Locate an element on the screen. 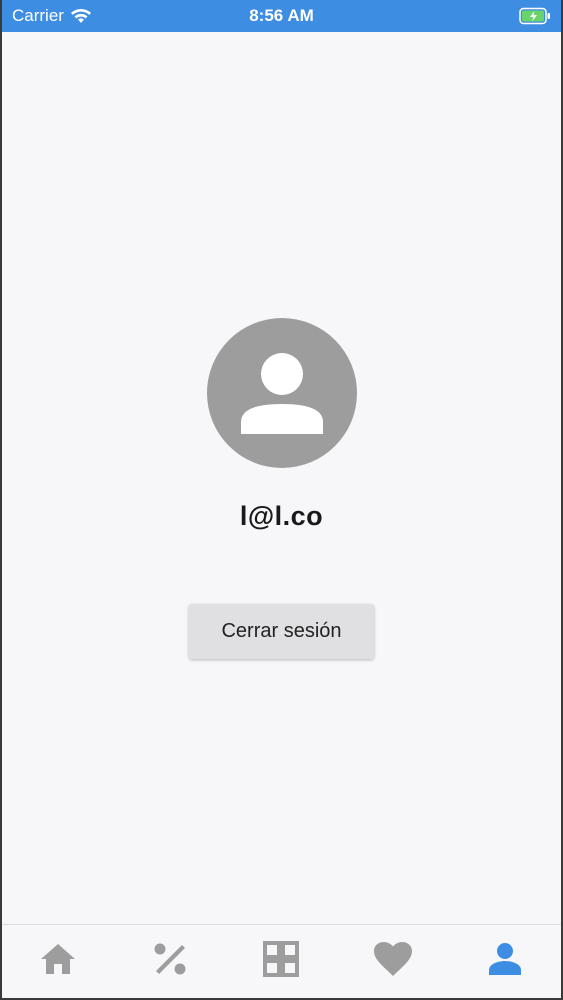 The height and width of the screenshot is (1000, 563). status-time: 8:56 AM is located at coordinates (281, 15).